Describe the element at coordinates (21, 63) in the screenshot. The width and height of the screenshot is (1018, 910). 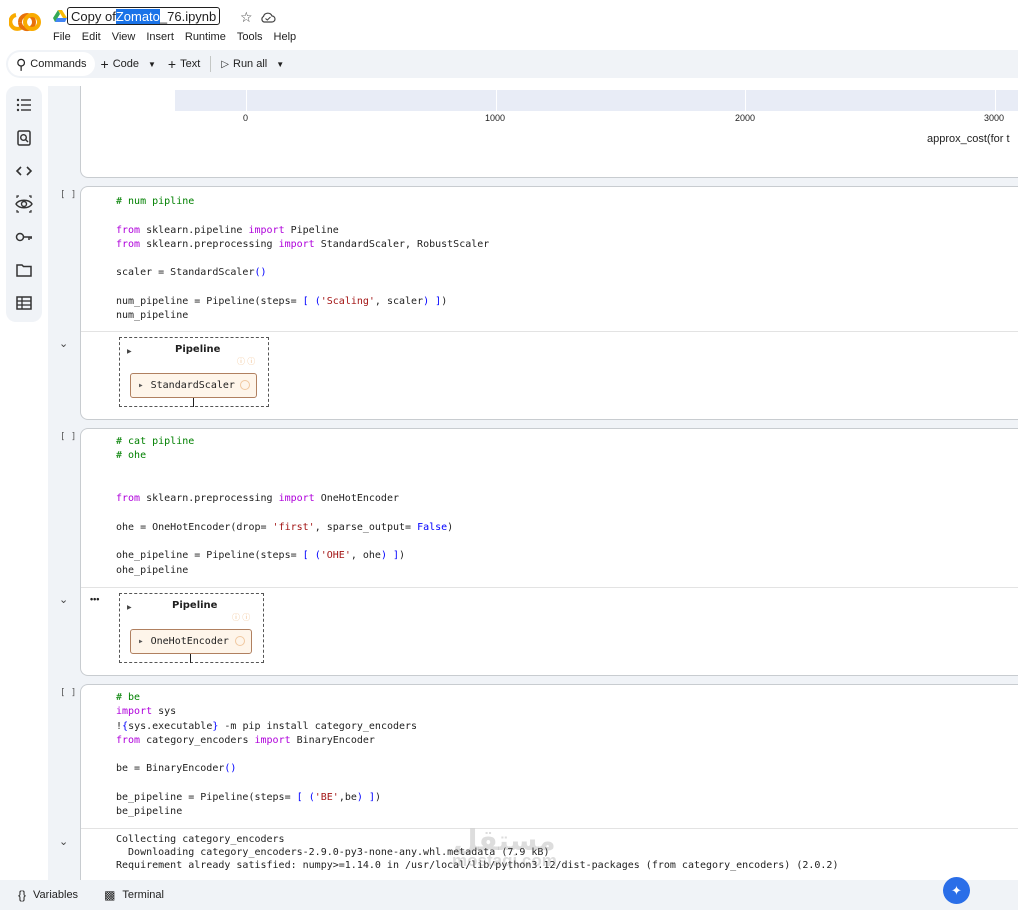
I see `search-icon: ⚲` at that location.